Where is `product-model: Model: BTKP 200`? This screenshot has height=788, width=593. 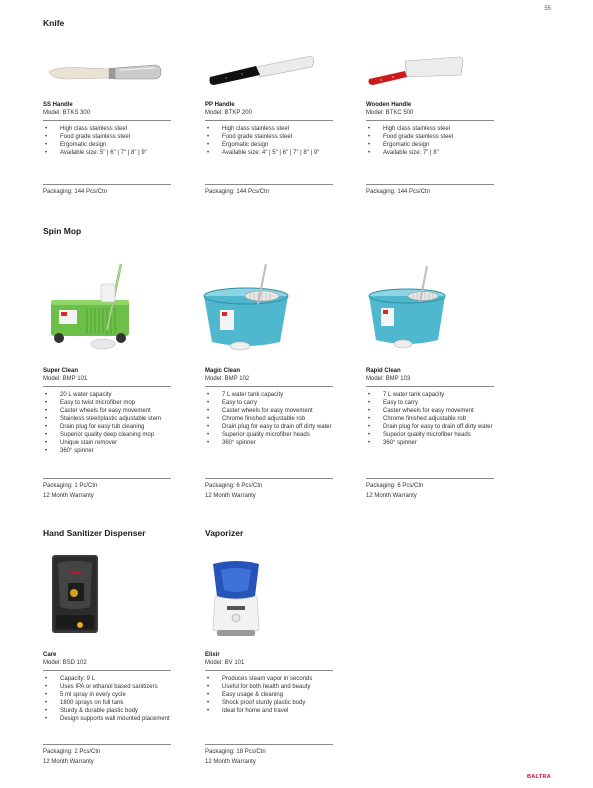
product-model: Model: BTKP 200 is located at coordinates (228, 113).